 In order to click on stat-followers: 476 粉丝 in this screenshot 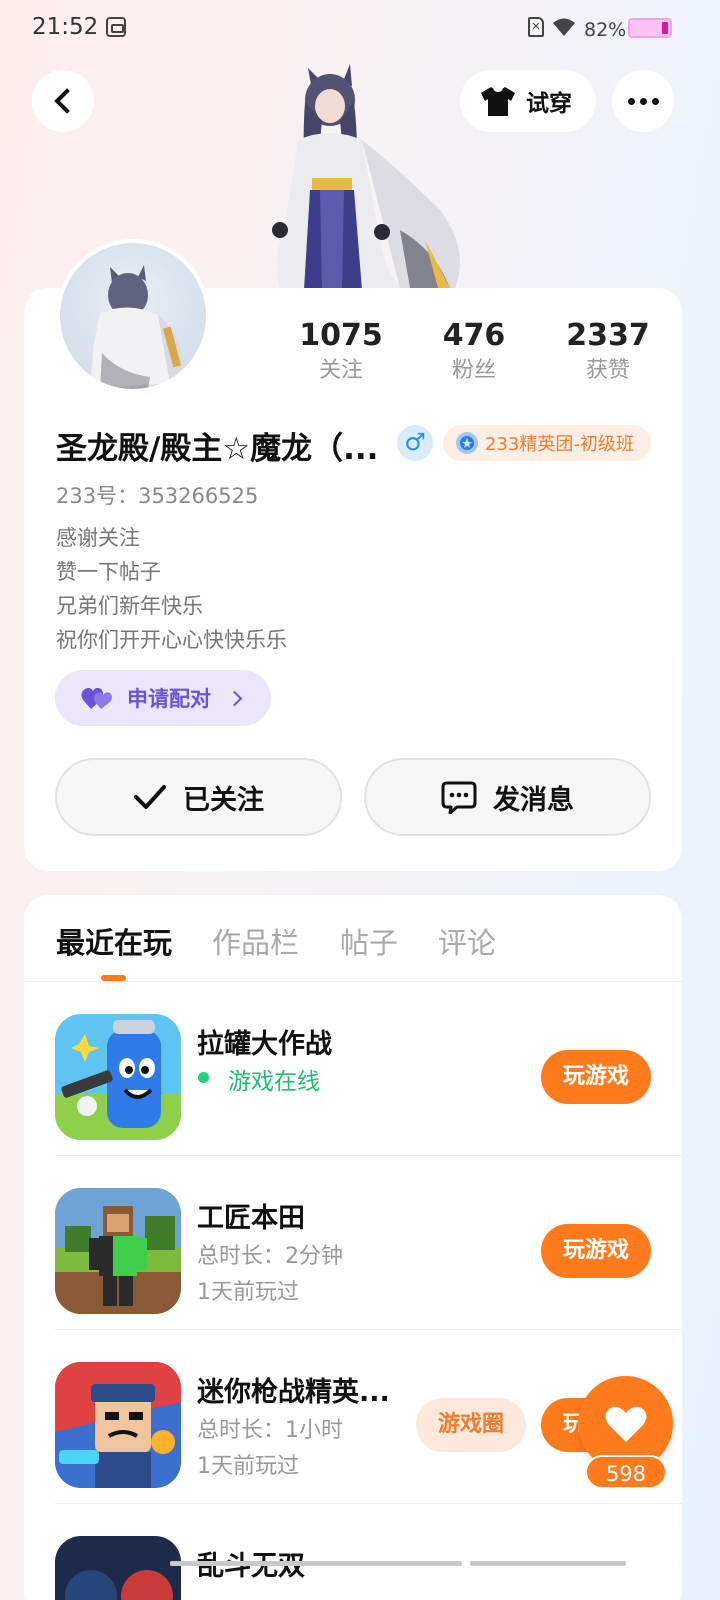, I will do `click(474, 353)`.